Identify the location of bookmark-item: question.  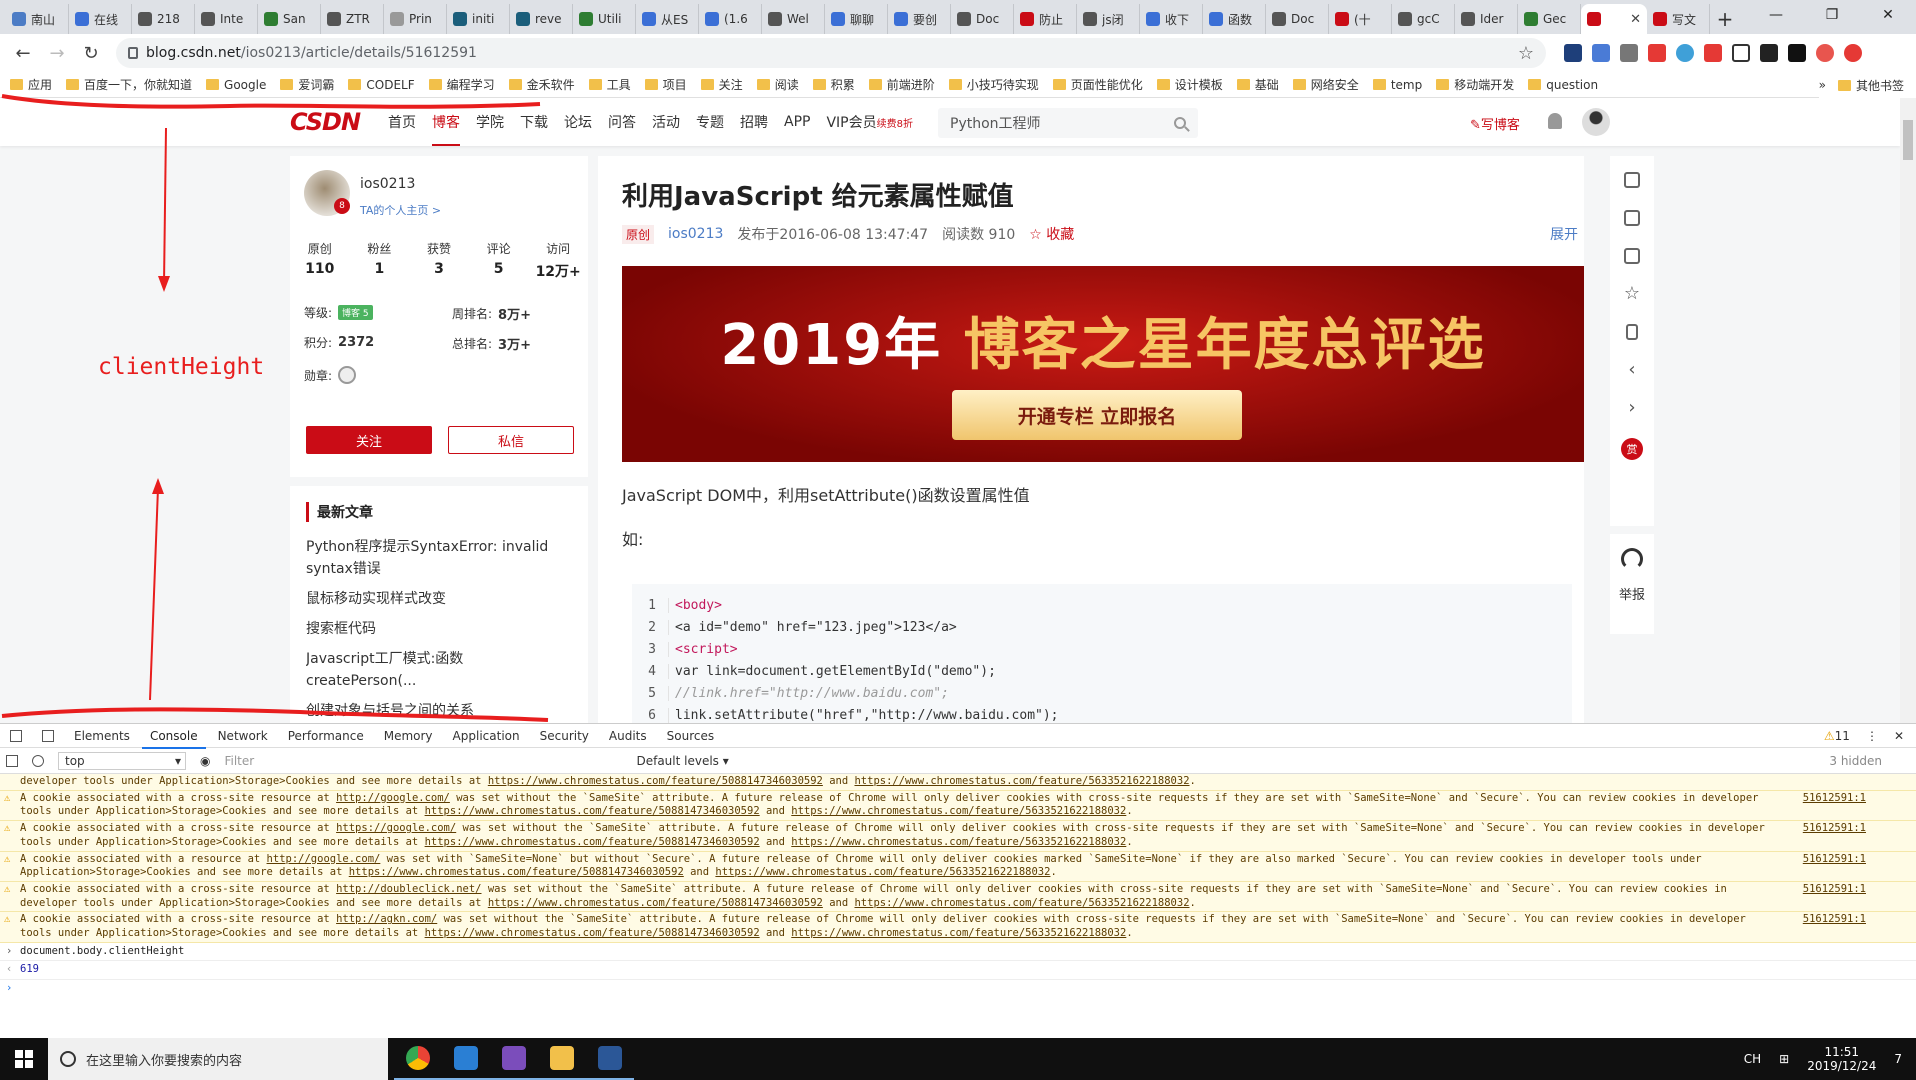
(1563, 85).